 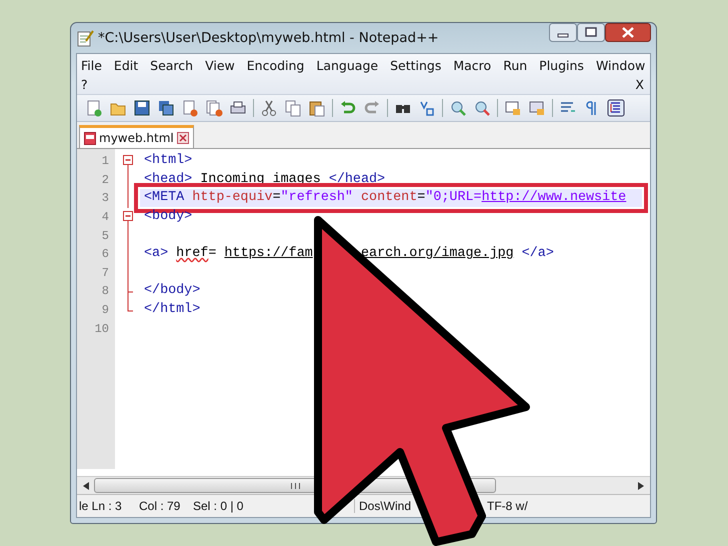 I want to click on menu-item: Language, so click(x=347, y=65).